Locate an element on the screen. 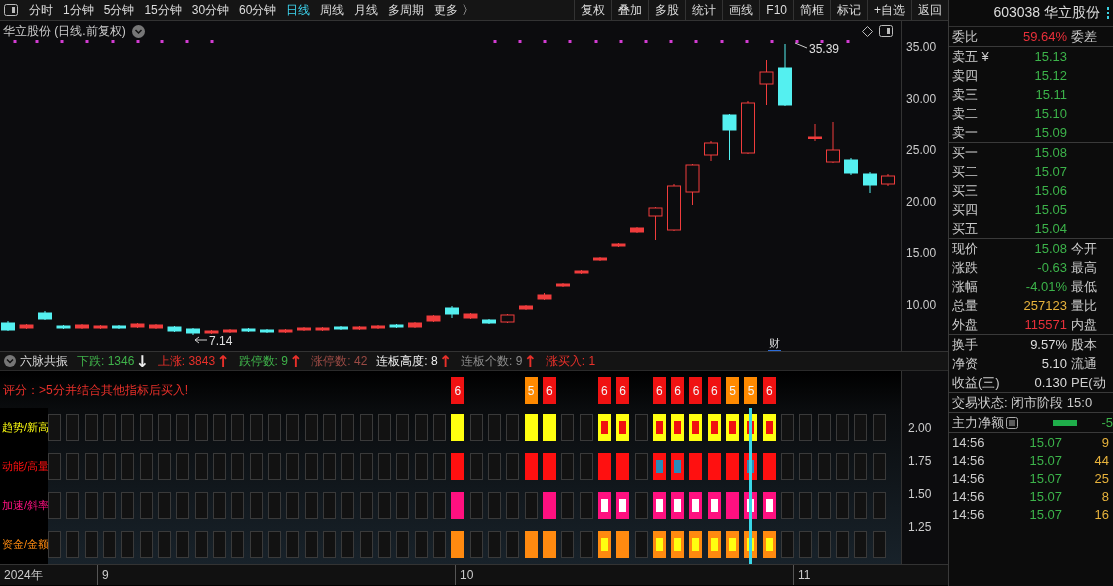  quote-value: 15.05 is located at coordinates (1050, 209).